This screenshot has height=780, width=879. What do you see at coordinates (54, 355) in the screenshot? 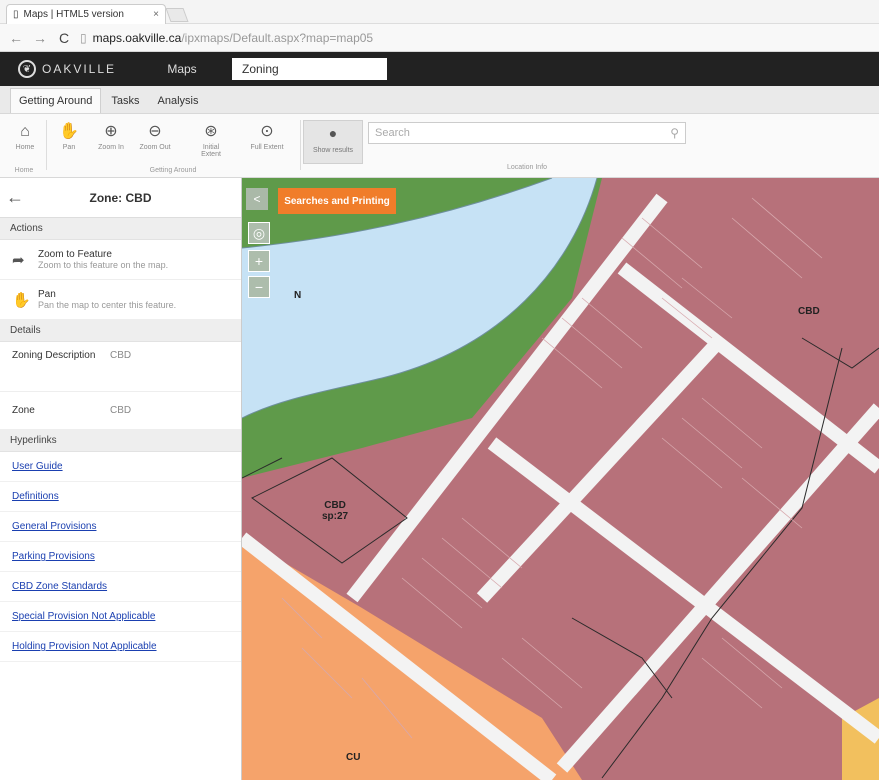
I see `detail-key: Zoning Description` at bounding box center [54, 355].